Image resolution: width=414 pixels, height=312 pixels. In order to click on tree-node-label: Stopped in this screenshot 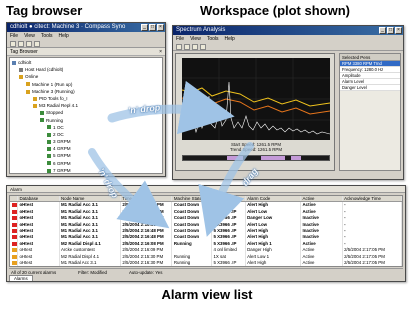, I will do `click(55, 113)`.